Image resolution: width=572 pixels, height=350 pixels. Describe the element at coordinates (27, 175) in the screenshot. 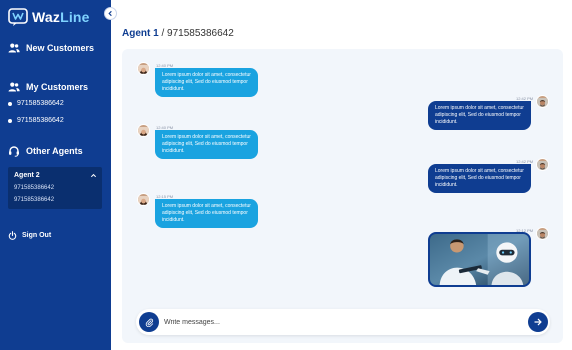

I see `agent-name: Agent 2` at that location.